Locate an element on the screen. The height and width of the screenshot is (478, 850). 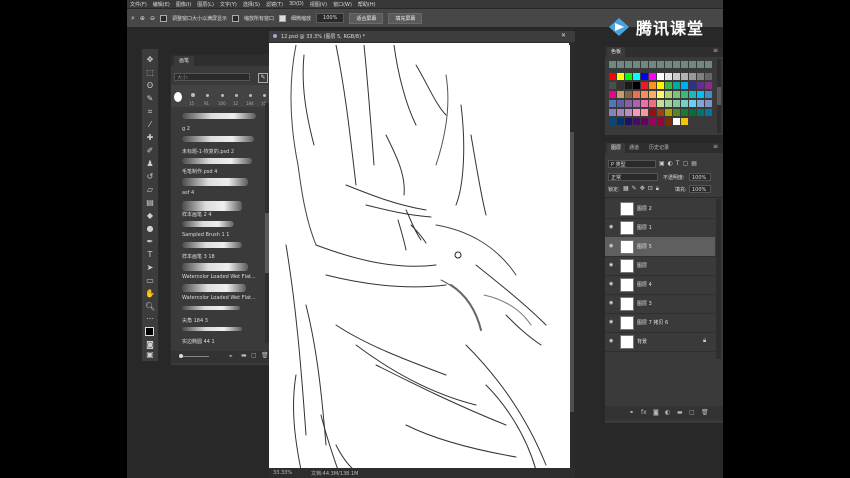
delete-layer-icon: 🗑︎ is located at coordinates (705, 412).